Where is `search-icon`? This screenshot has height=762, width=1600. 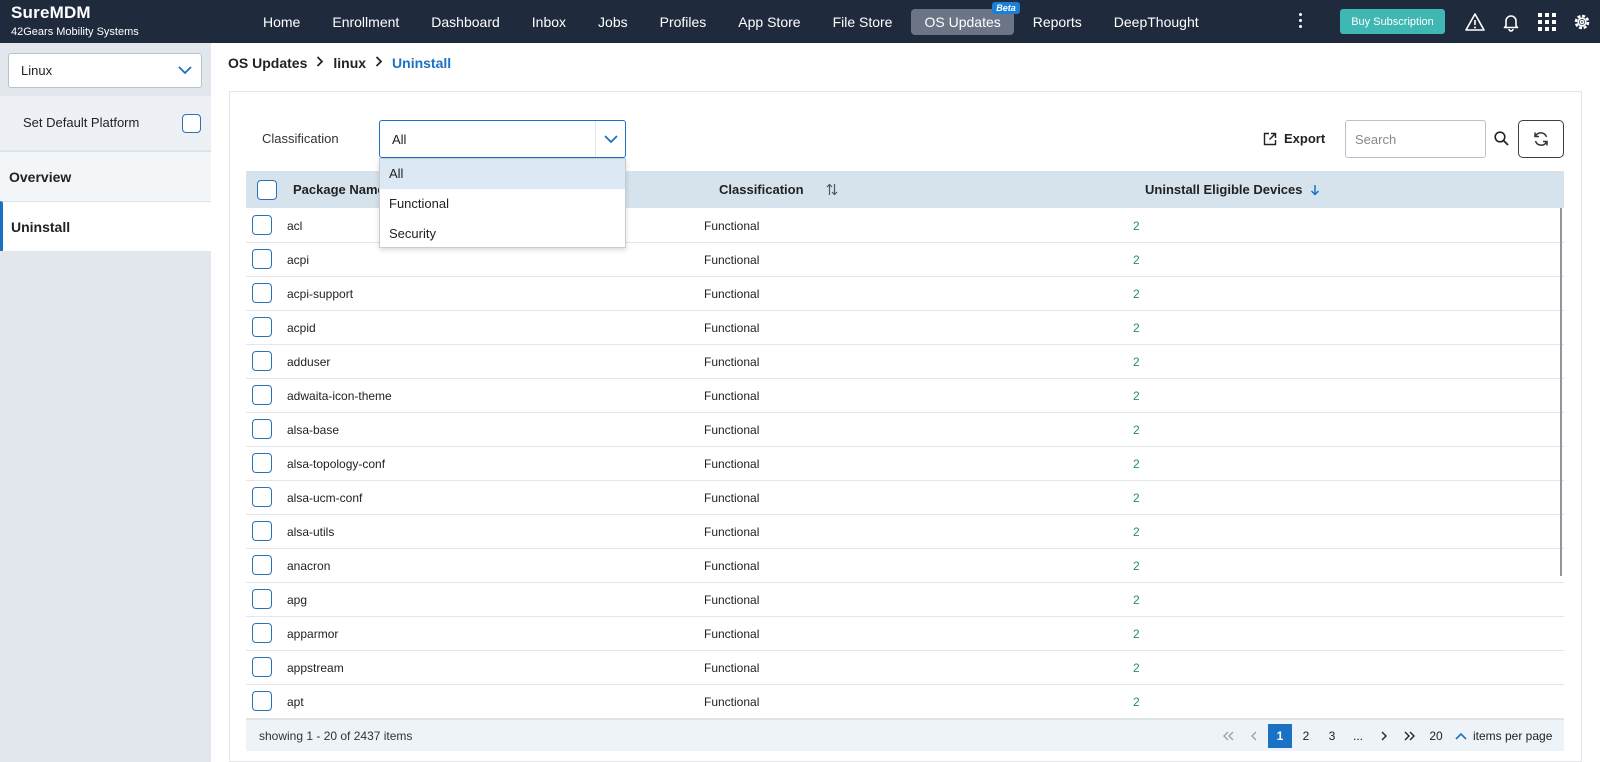
search-icon is located at coordinates (1501, 138).